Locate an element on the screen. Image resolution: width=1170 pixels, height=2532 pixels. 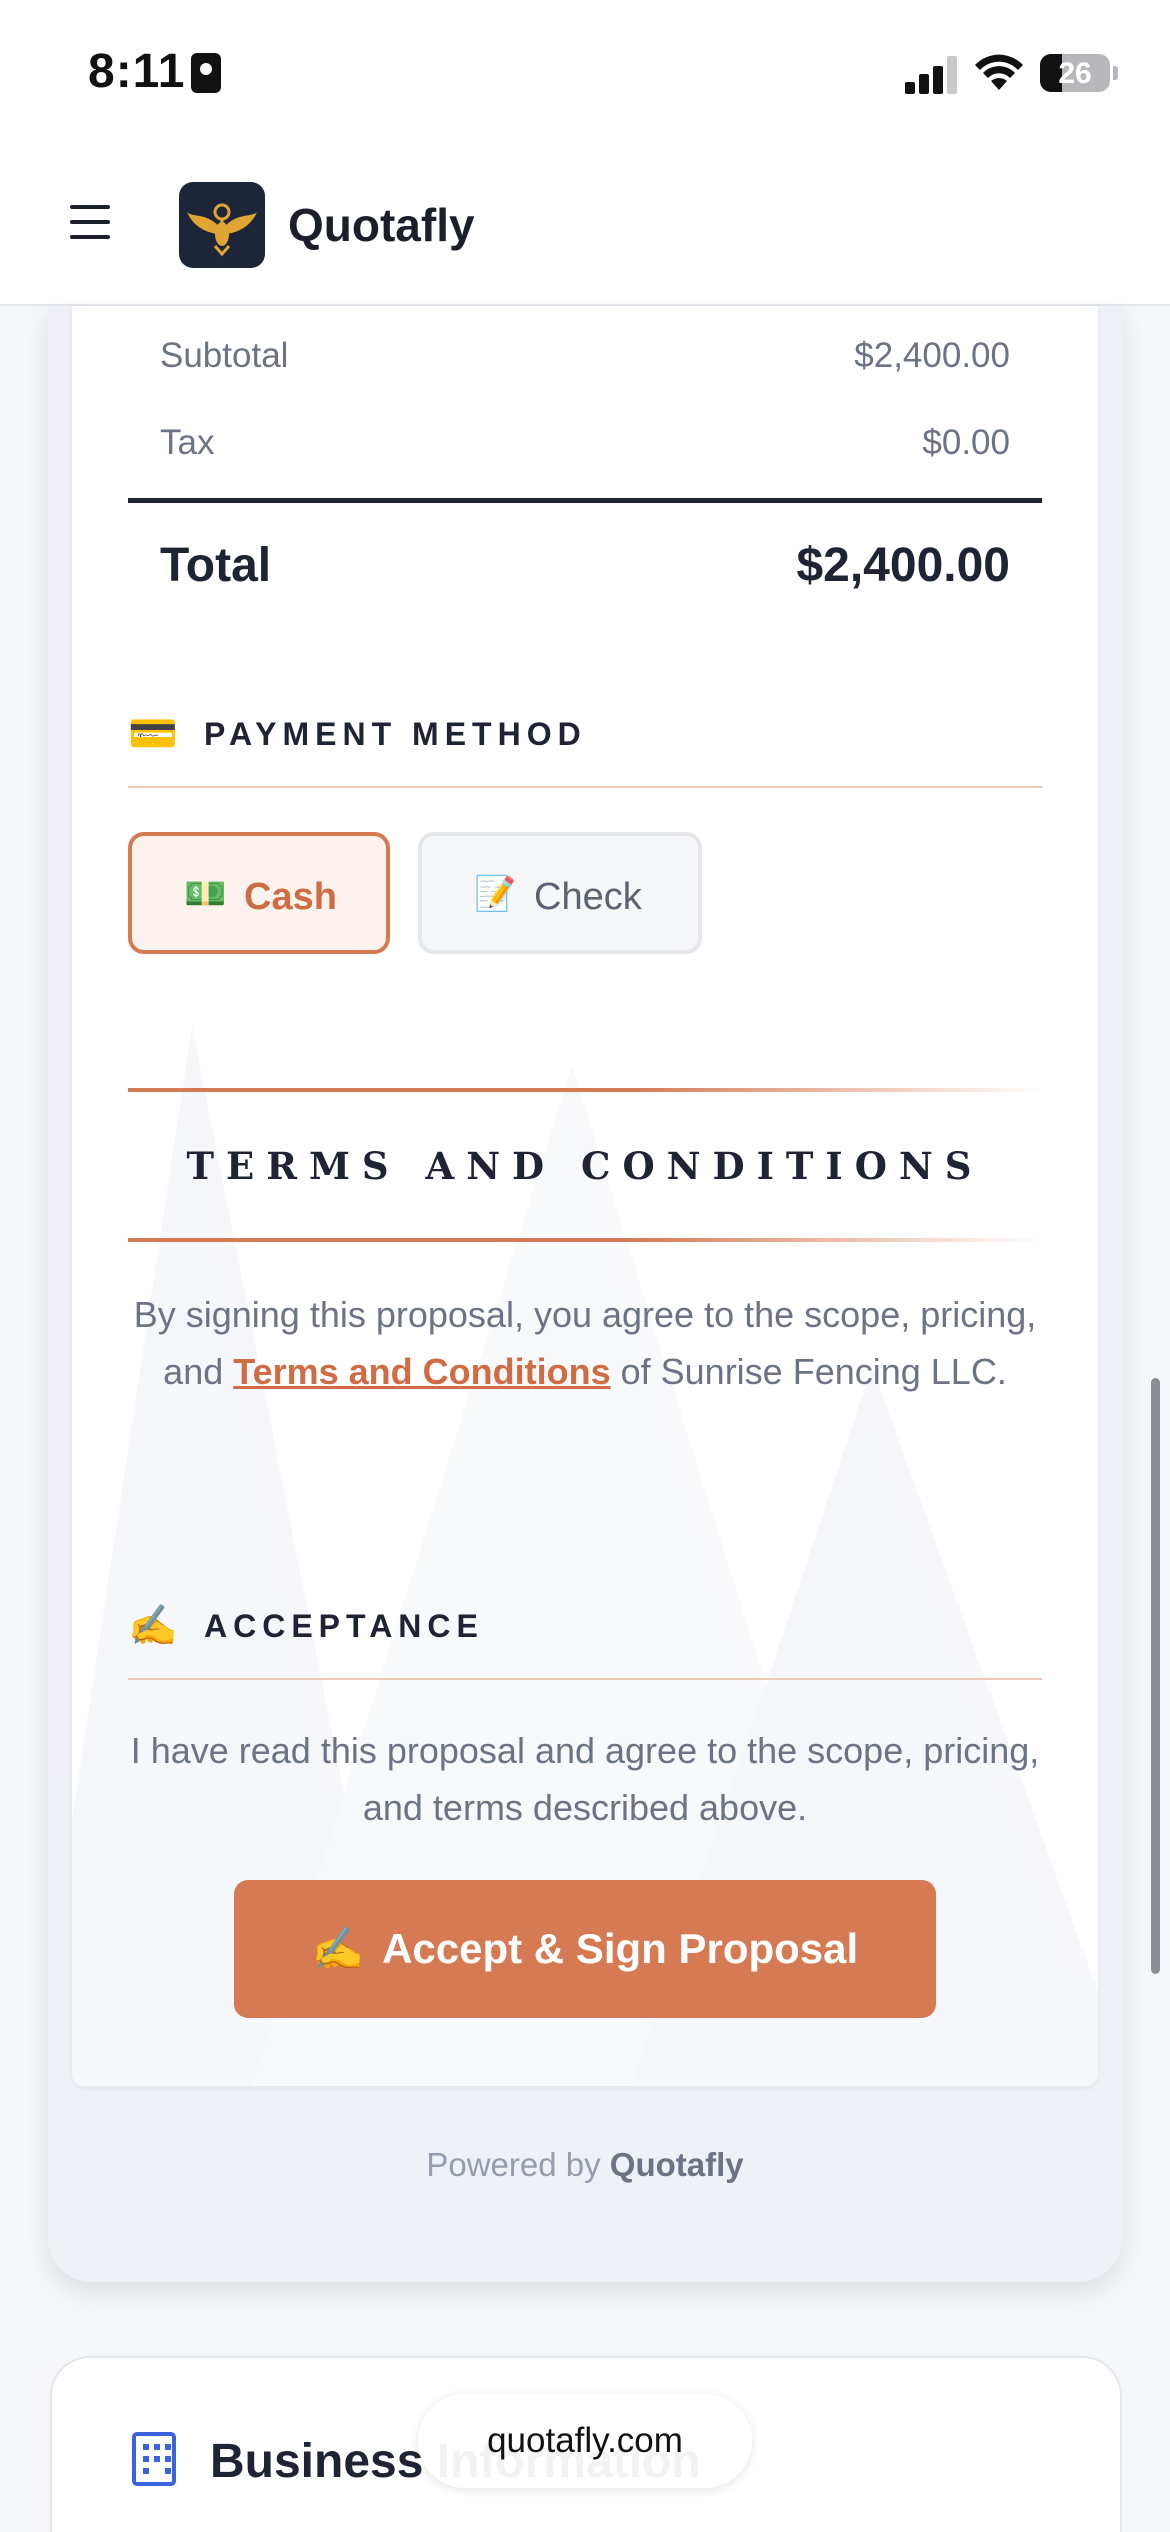
credit-card-icon: 💳 is located at coordinates (153, 734).